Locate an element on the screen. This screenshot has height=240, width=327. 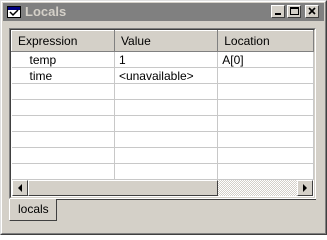
minimize-icon is located at coordinates (278, 14).